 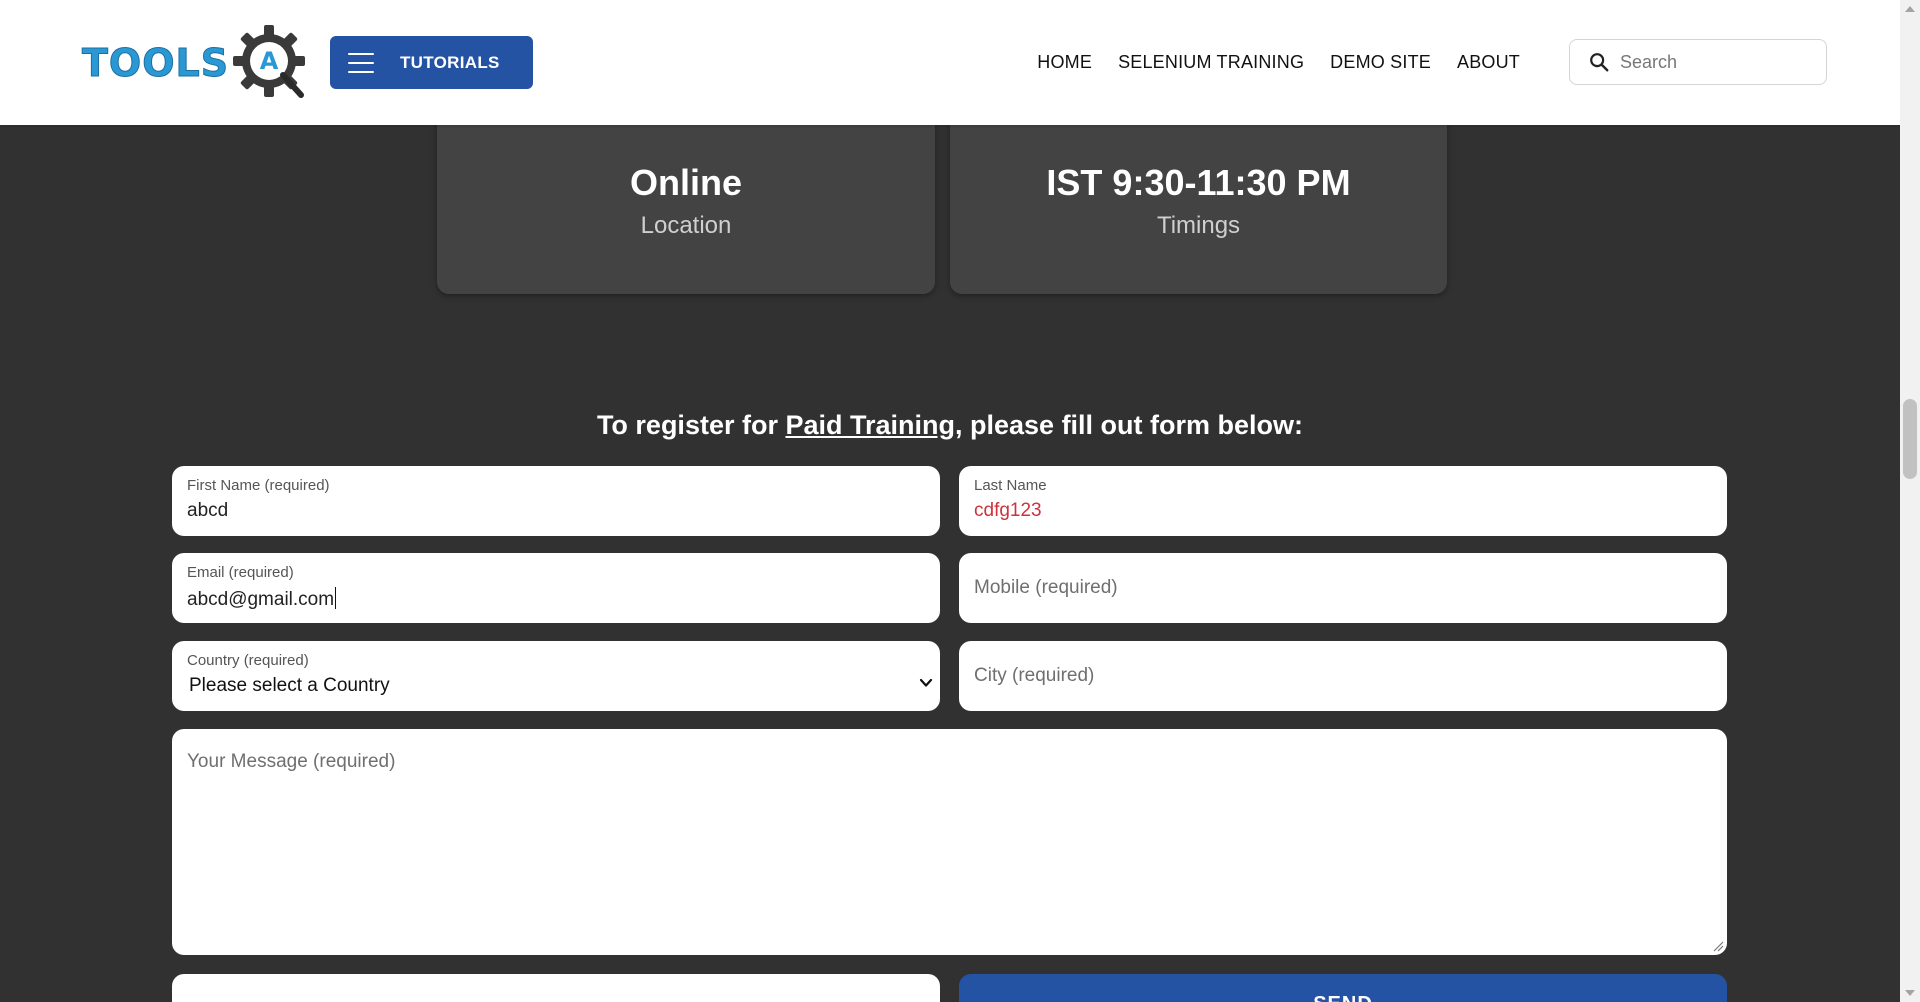 I want to click on gear-logo-icon: A, so click(x=271, y=63).